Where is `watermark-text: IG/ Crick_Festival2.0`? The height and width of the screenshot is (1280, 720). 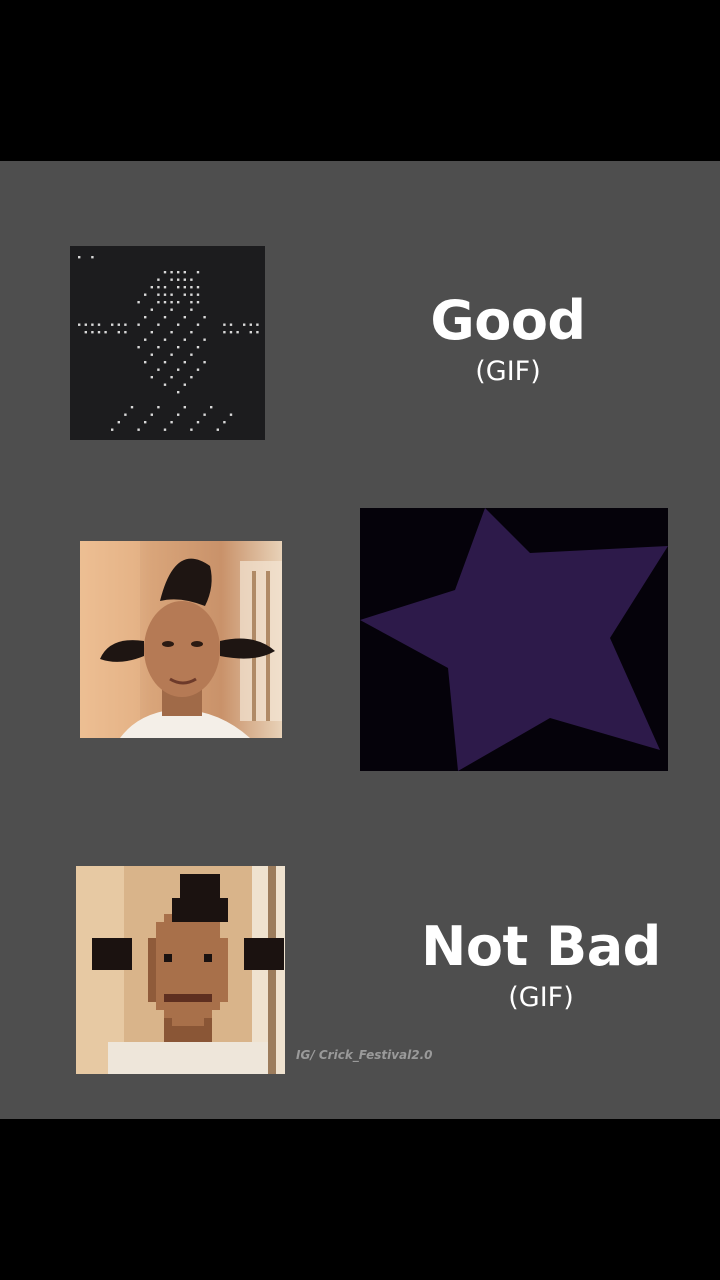
watermark-text: IG/ Crick_Festival2.0 is located at coordinates (364, 1055).